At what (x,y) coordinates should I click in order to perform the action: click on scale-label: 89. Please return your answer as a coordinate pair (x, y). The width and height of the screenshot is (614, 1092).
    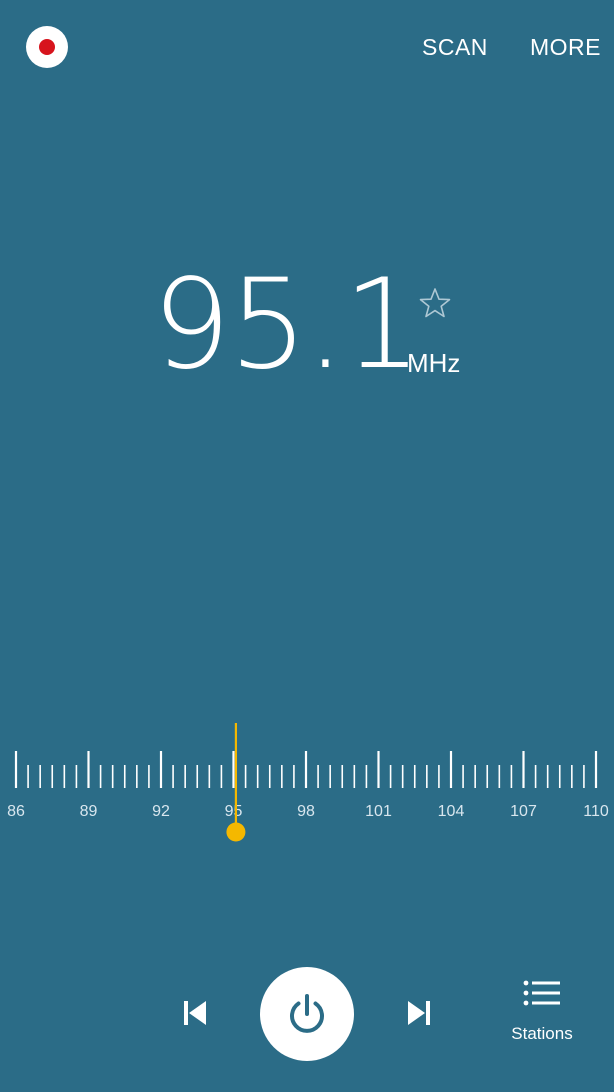
    Looking at the image, I should click on (89, 811).